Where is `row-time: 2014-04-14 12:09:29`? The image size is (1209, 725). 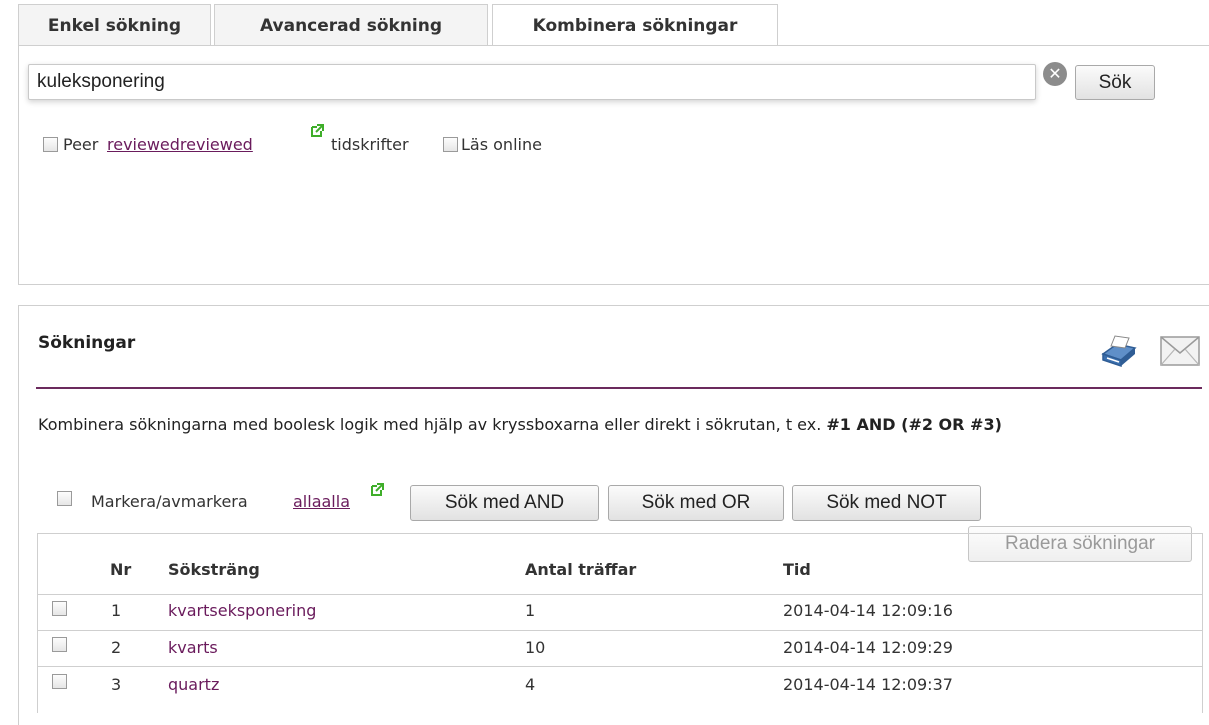 row-time: 2014-04-14 12:09:29 is located at coordinates (868, 647).